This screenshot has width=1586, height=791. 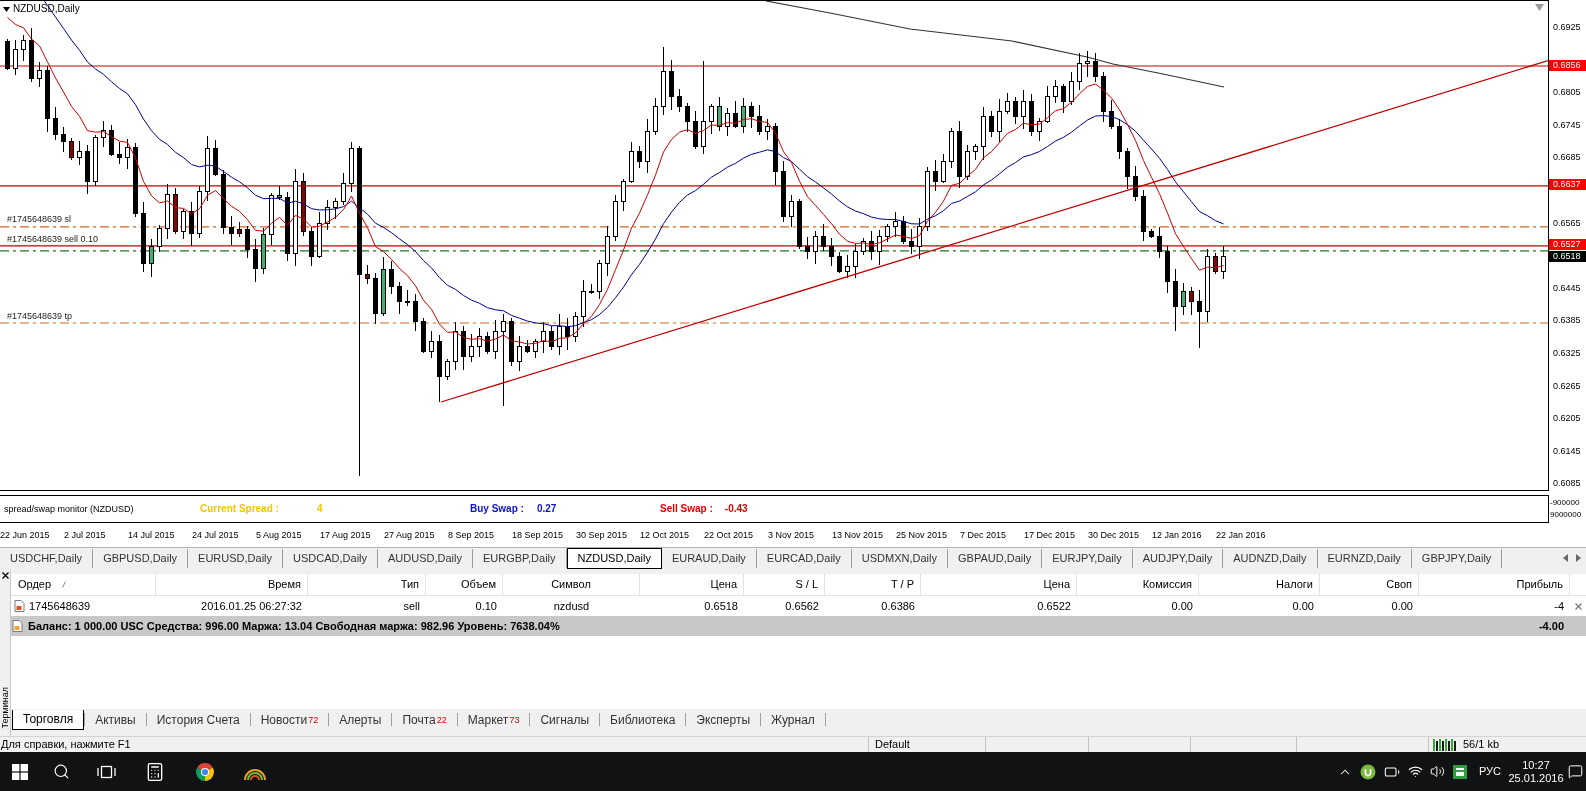 I want to click on clock-time: 10:27, so click(x=1536, y=765).